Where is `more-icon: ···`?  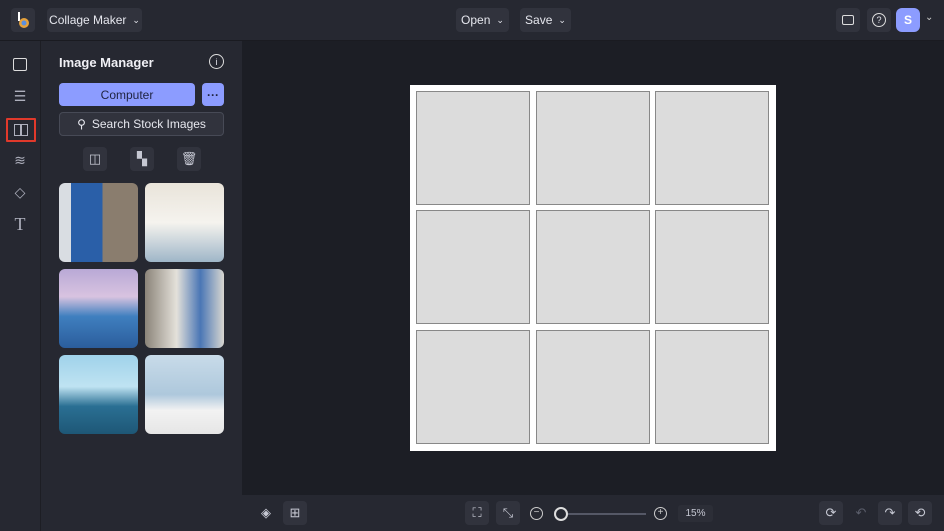
more-icon: ··· is located at coordinates (213, 94).